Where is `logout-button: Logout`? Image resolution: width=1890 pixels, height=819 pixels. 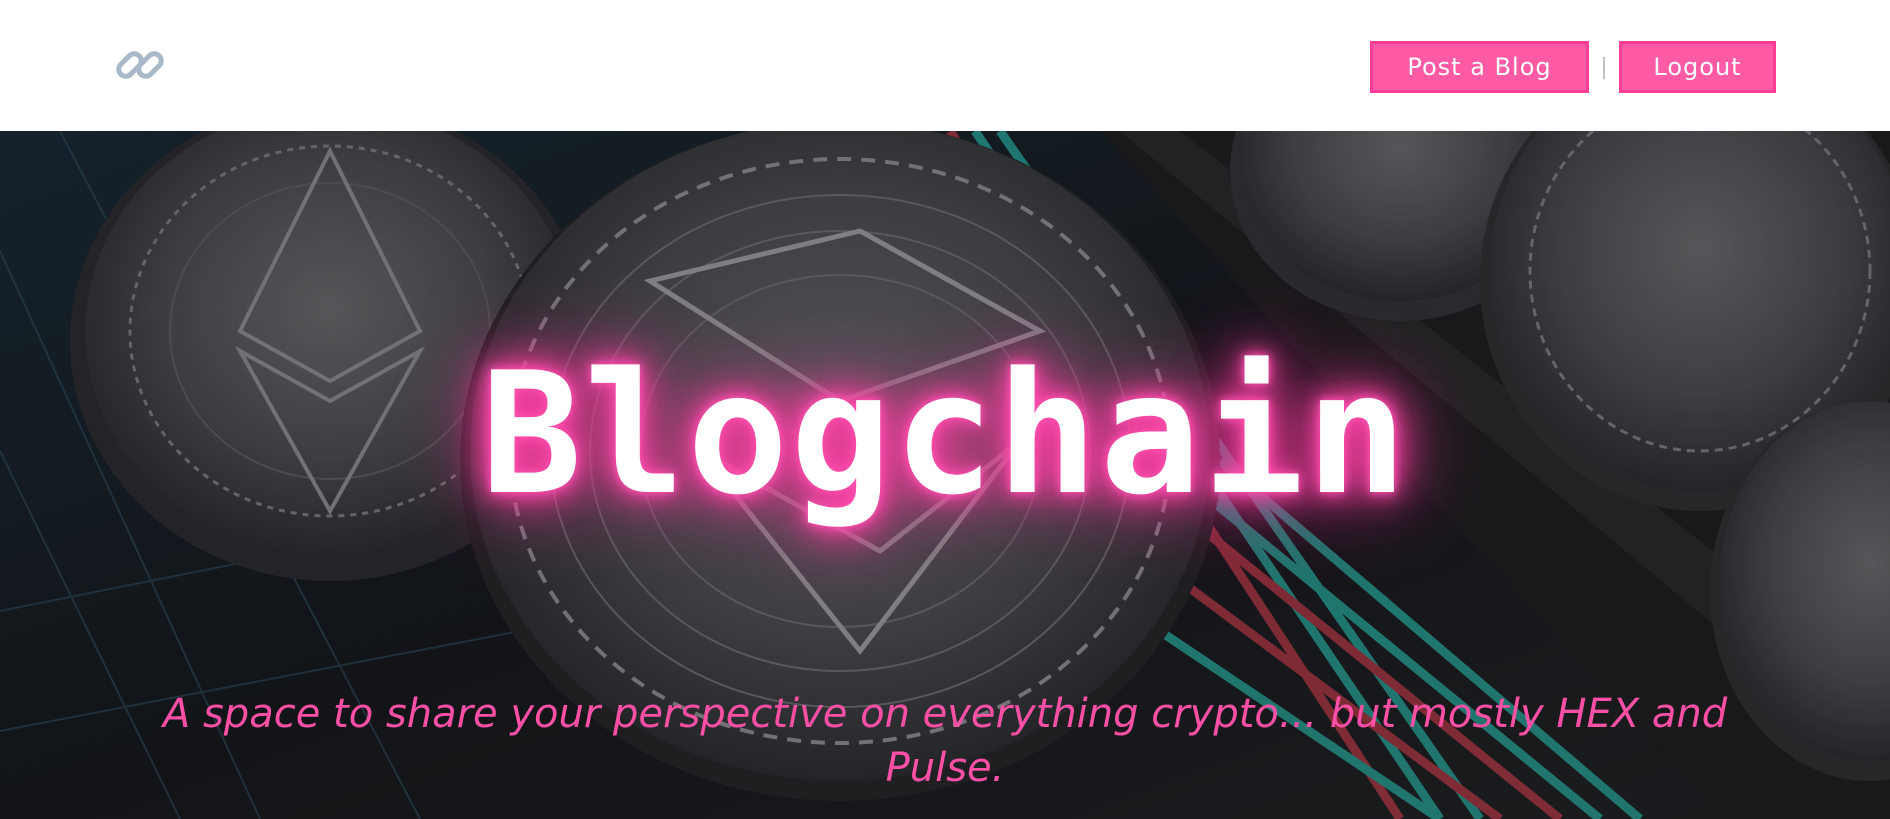 logout-button: Logout is located at coordinates (1697, 67).